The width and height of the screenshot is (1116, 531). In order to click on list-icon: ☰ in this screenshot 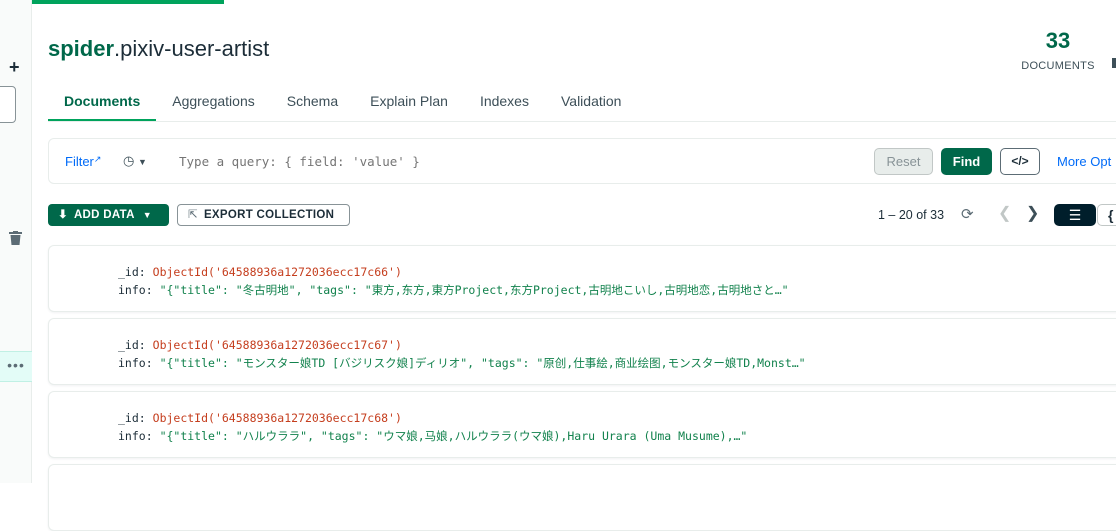, I will do `click(1075, 215)`.